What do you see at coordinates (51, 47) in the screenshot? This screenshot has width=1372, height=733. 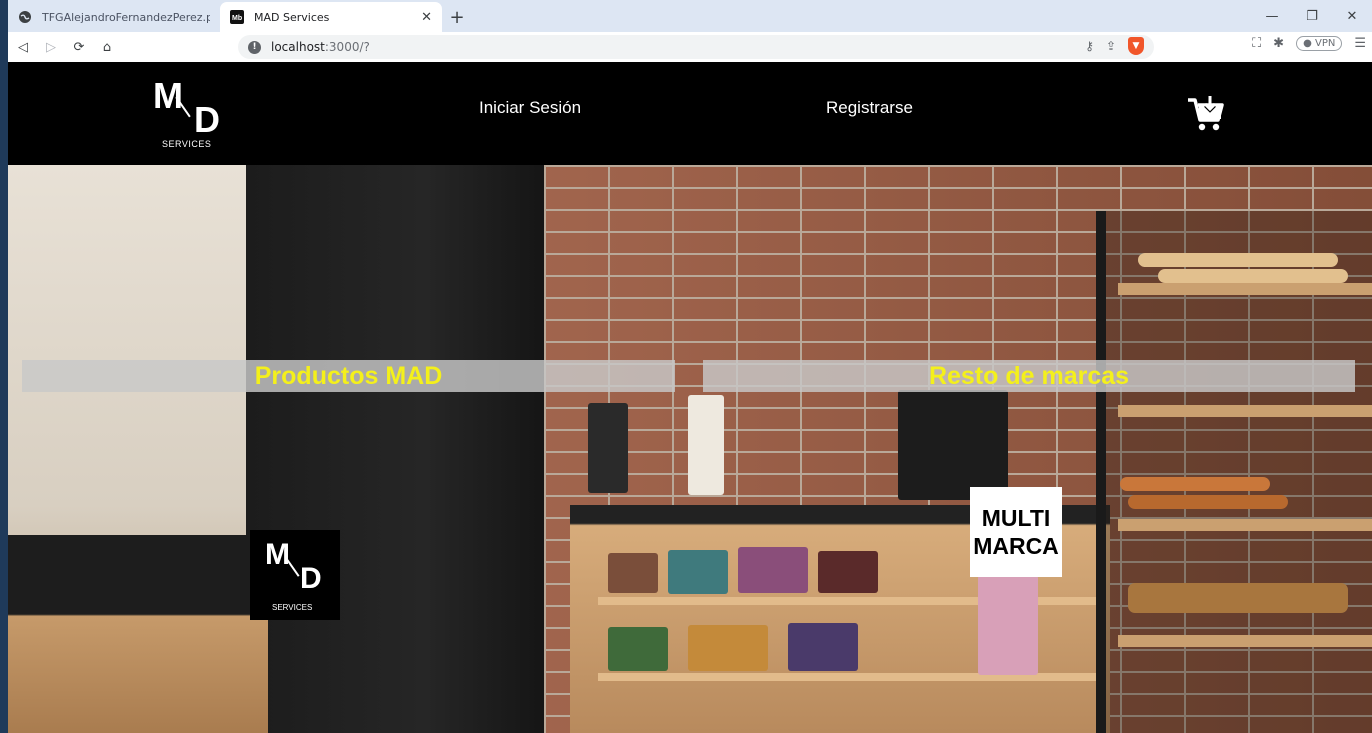 I see `forward-icon: ▷` at bounding box center [51, 47].